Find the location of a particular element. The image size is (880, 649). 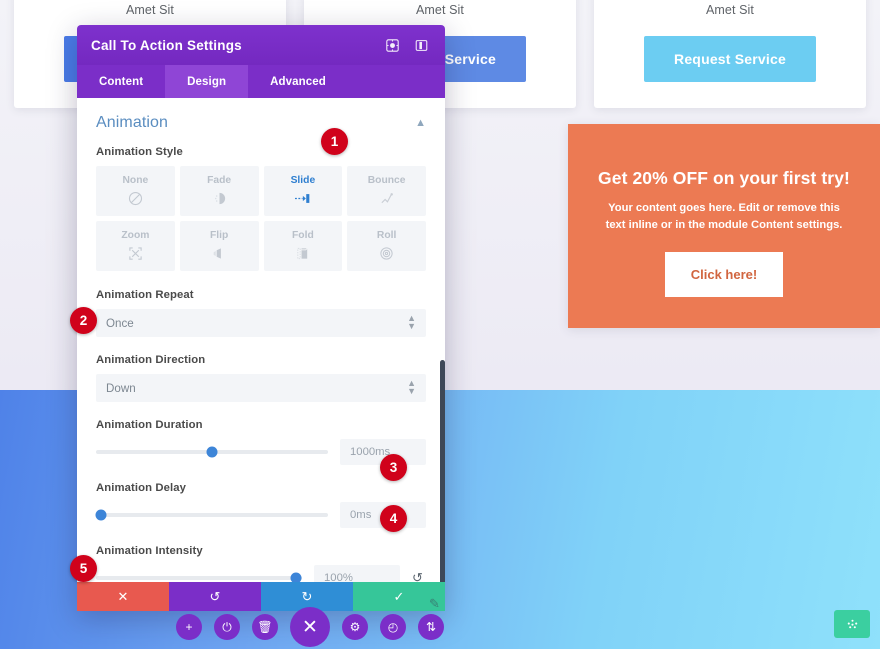

select-value: Once is located at coordinates (120, 323).